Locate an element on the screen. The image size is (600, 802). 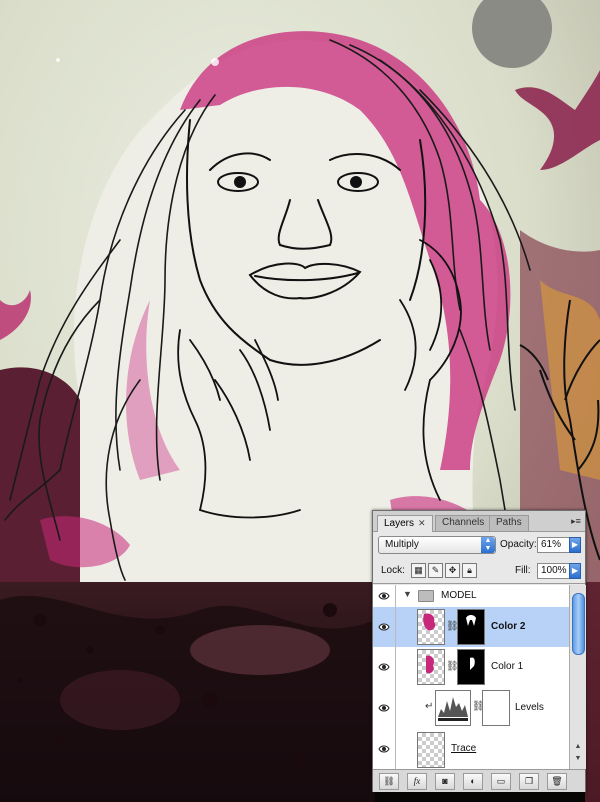
layer-row-levels: ↵ ⛓ Levels is located at coordinates (471, 708).